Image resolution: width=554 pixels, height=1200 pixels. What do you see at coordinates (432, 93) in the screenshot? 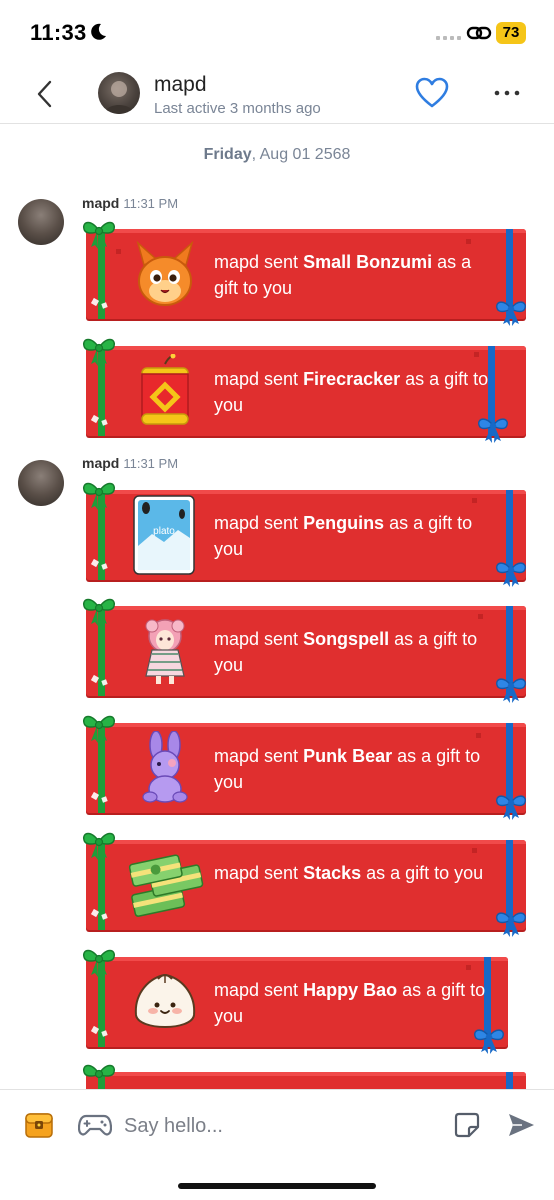
I see `heart-icon` at bounding box center [432, 93].